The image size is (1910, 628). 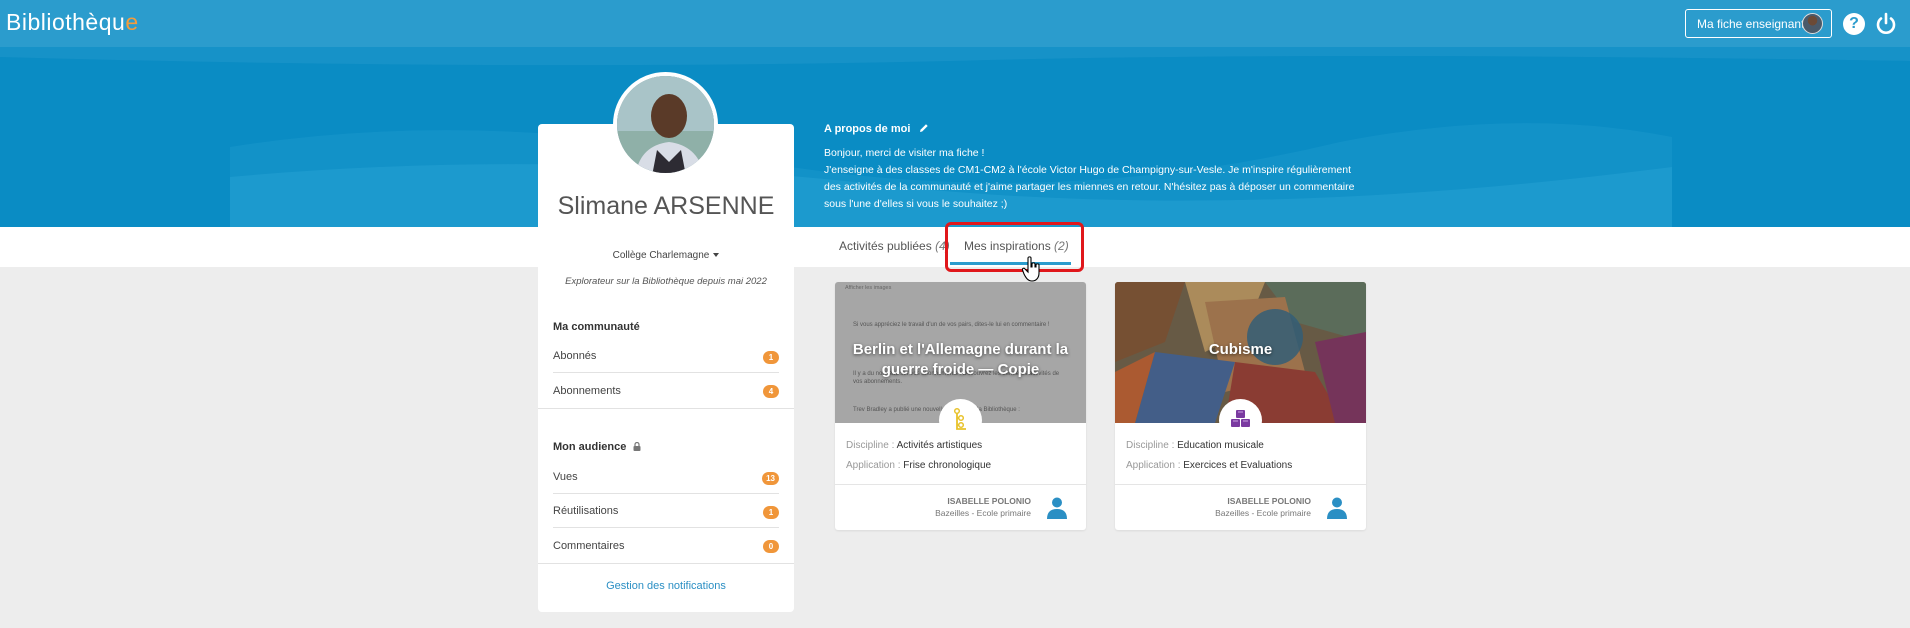 I want to click on about-title: A propos de moi, so click(x=876, y=129).